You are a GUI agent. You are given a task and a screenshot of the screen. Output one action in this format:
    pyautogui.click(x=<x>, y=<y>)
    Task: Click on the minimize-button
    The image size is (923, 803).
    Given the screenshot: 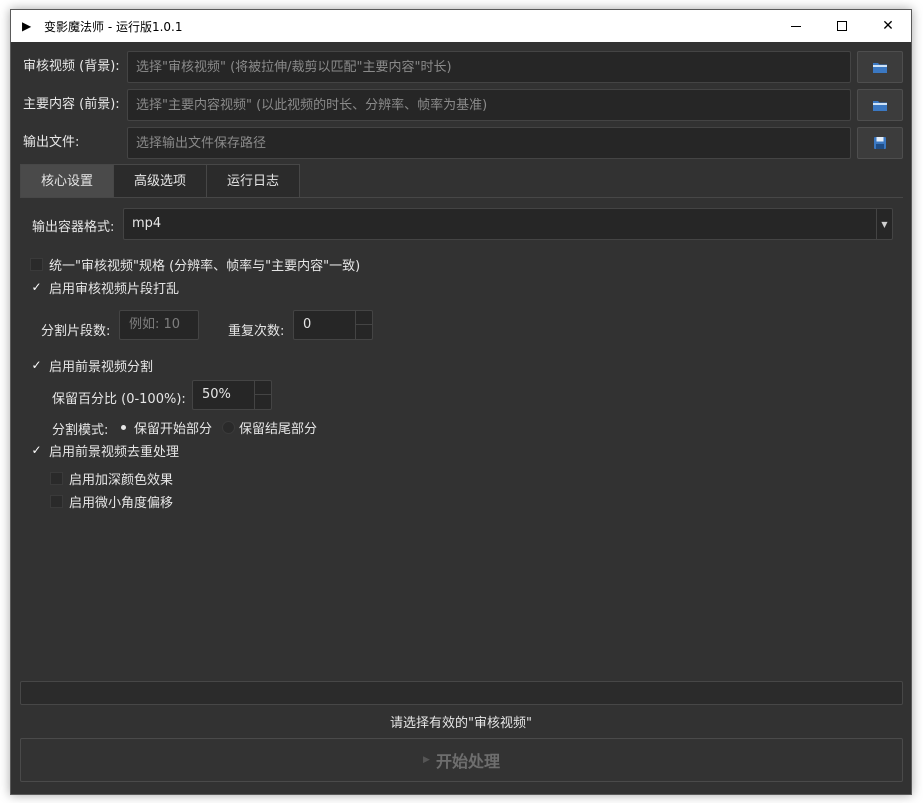 What is the action you would take?
    pyautogui.click(x=796, y=26)
    